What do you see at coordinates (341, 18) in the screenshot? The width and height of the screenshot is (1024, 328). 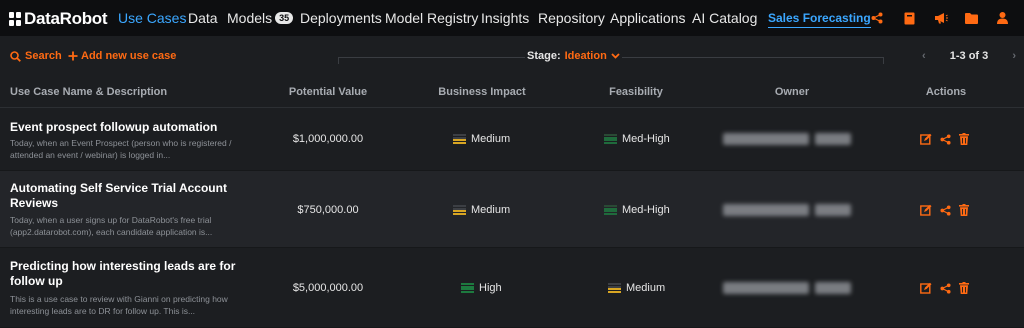 I see `nav-deployments: Deployments` at bounding box center [341, 18].